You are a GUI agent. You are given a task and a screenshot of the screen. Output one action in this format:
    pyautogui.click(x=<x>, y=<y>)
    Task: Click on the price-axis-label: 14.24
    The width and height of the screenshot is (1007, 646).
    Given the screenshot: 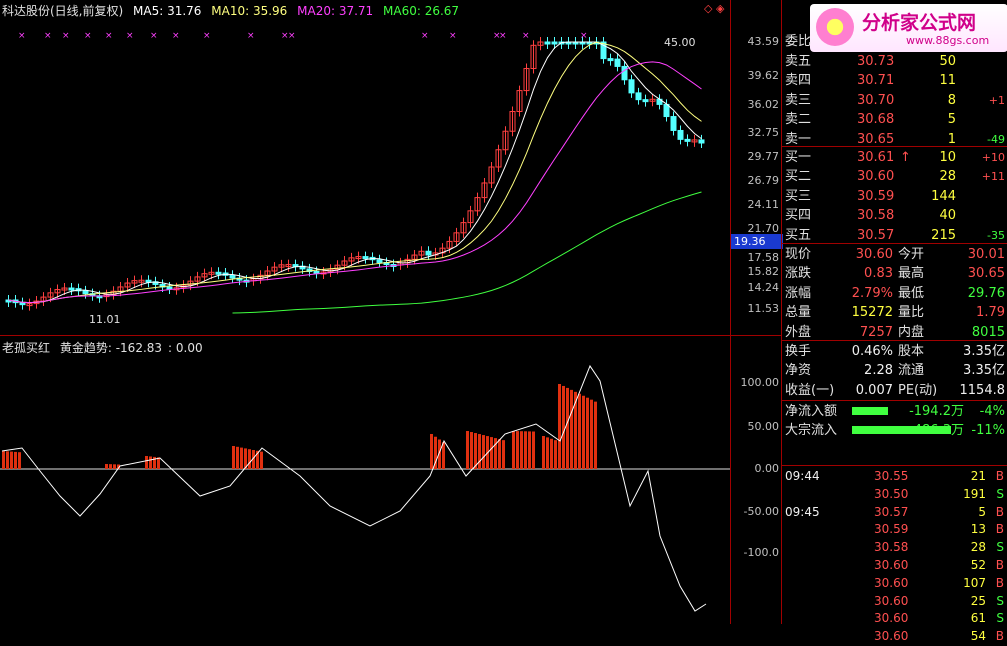 What is the action you would take?
    pyautogui.click(x=763, y=287)
    